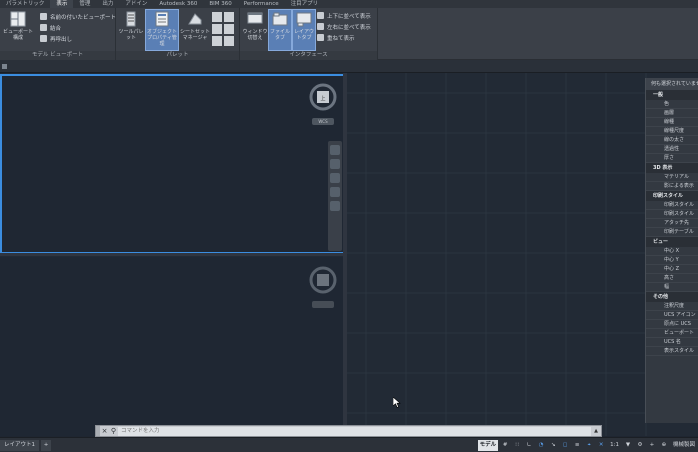 This screenshot has width=698, height=452. What do you see at coordinates (113, 431) in the screenshot?
I see `search-icon: ⚲` at bounding box center [113, 431].